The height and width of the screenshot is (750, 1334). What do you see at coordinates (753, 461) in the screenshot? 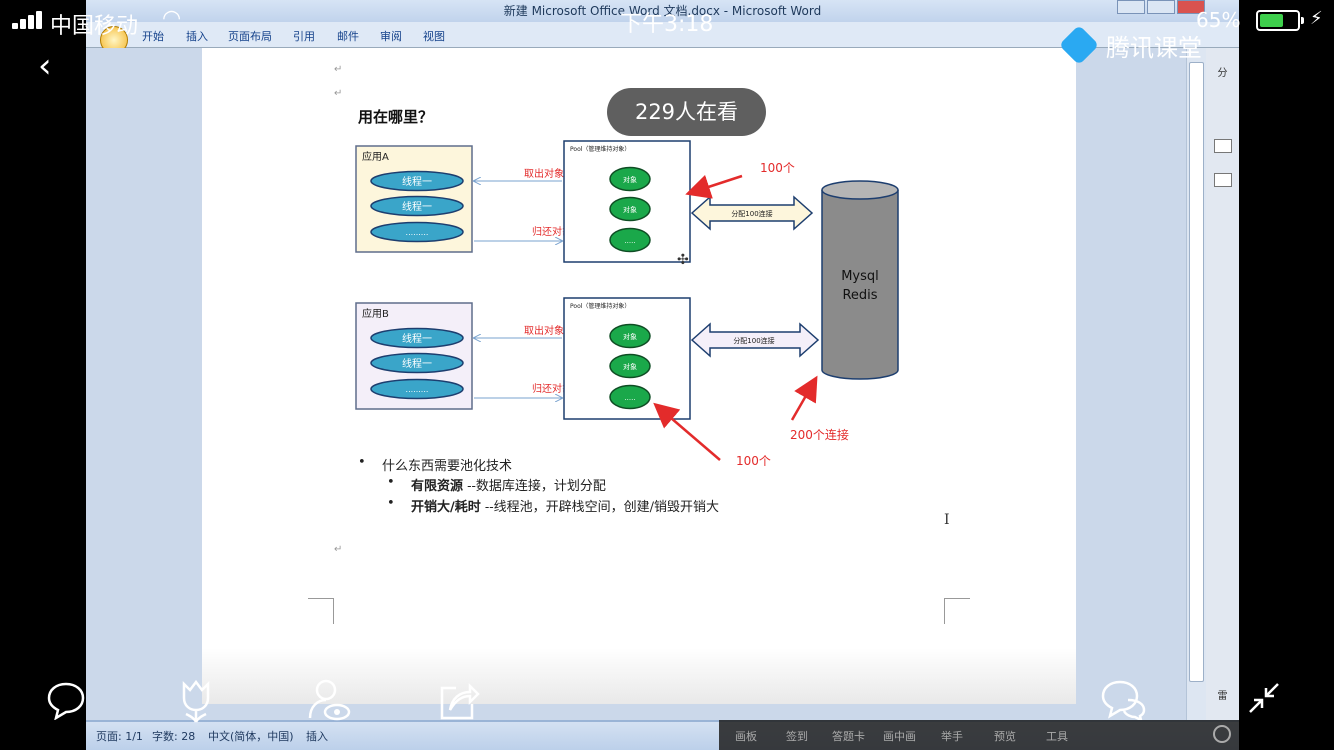
I see `annotation-100-bottom: 100个` at bounding box center [753, 461].